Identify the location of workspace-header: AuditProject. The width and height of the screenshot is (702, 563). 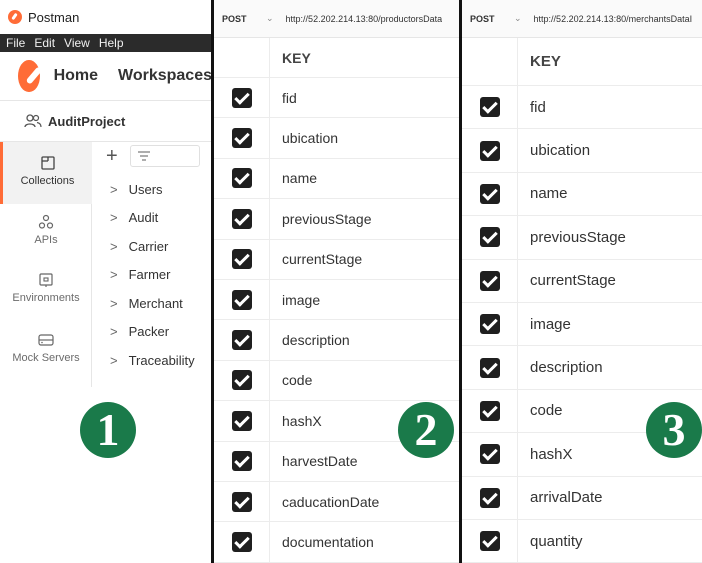
(106, 121).